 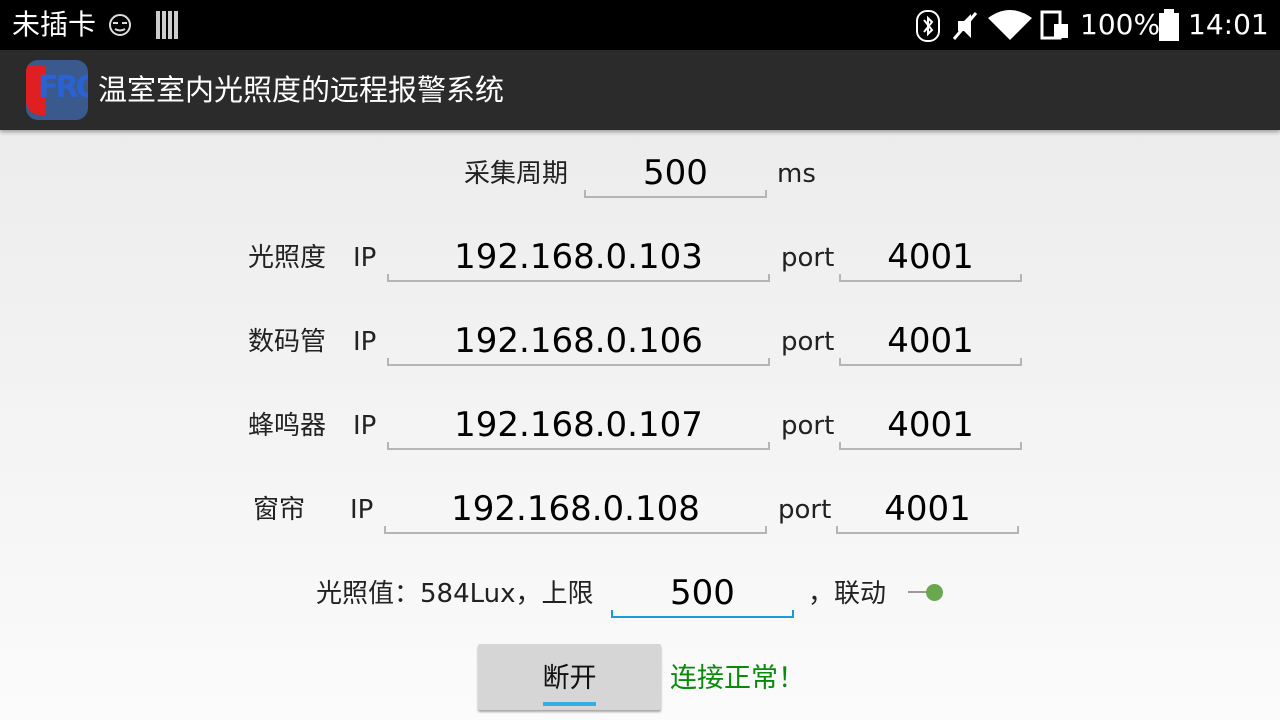 What do you see at coordinates (578, 426) in the screenshot?
I see `ip-input-buzzer: 192.168.0.107` at bounding box center [578, 426].